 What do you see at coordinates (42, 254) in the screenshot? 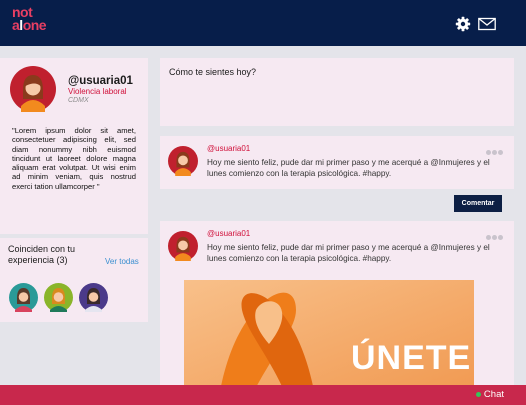
I see `matches-title: Coinciden con tu experiencia (3)` at bounding box center [42, 254].